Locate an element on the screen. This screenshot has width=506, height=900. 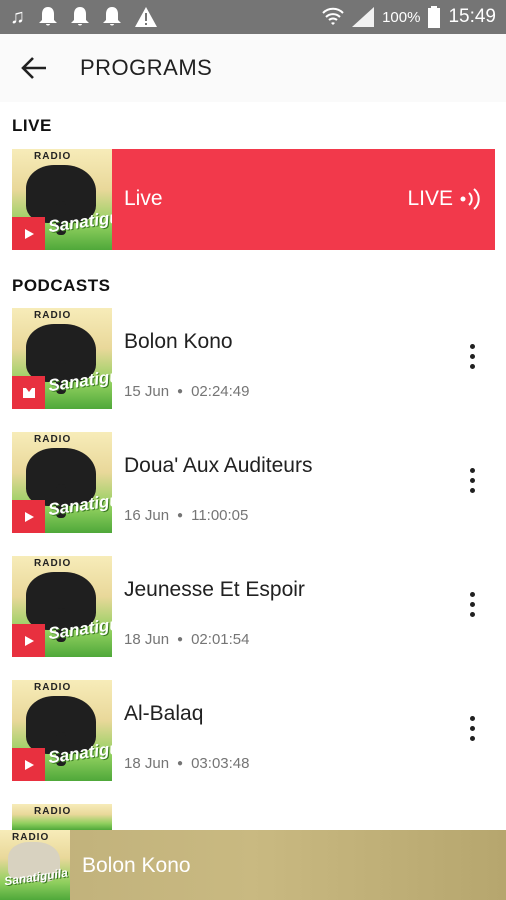
mini-player: RADIO Sanatiguila Bolon Kono is located at coordinates (253, 865).